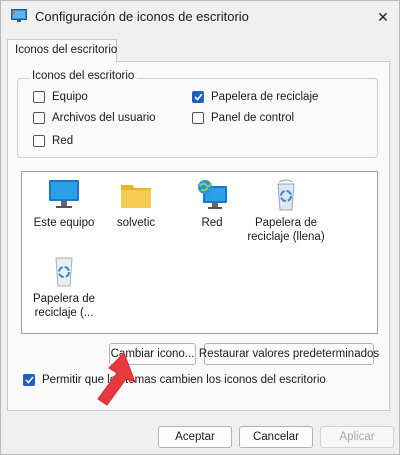 Image resolution: width=400 pixels, height=455 pixels. I want to click on checkbox-papelera: Papelera de reciclaje, so click(255, 97).